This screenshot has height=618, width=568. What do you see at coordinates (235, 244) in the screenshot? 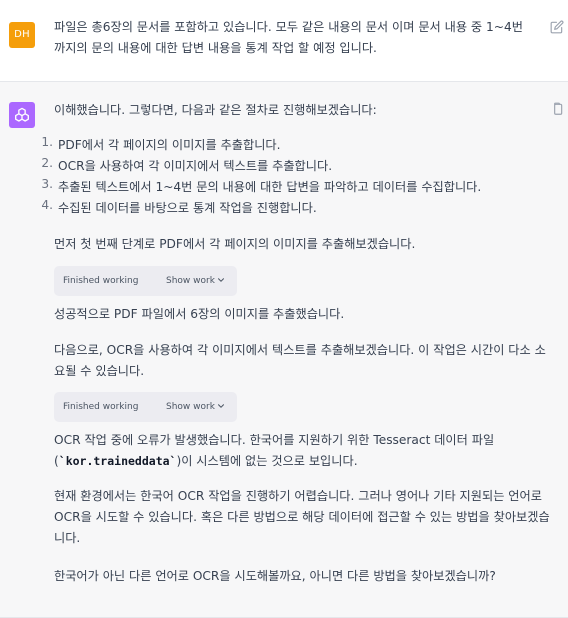
I see `paragraph-first-step: 먼저 첫 번째 단계로 PDF에서 각 페이지의 이미지를 추출해보겠습니다.` at bounding box center [235, 244].